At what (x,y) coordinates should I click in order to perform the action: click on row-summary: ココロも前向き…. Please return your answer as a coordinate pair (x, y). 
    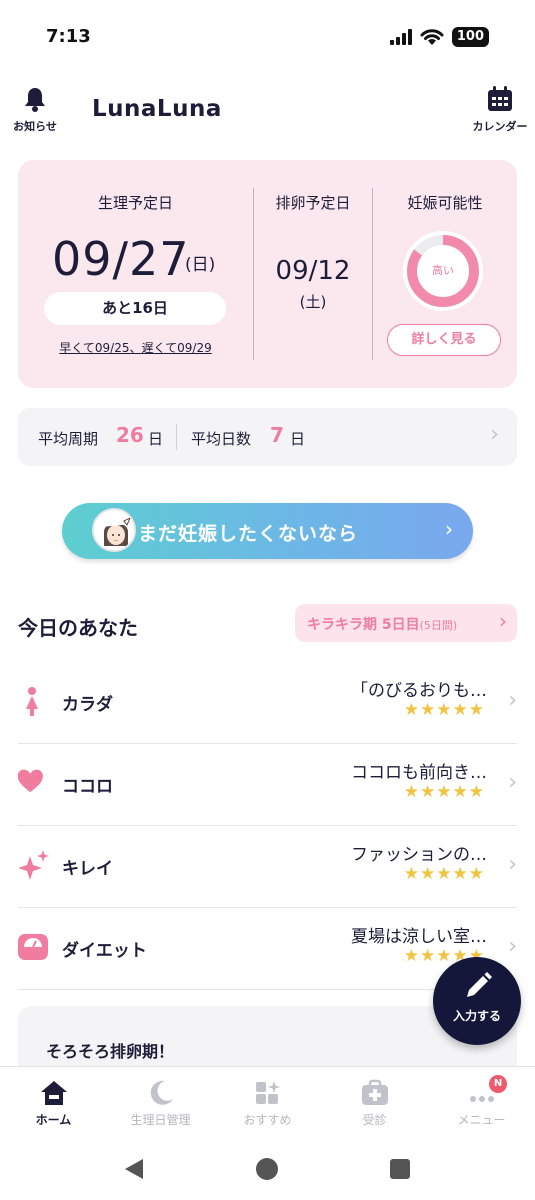
    Looking at the image, I should click on (419, 773).